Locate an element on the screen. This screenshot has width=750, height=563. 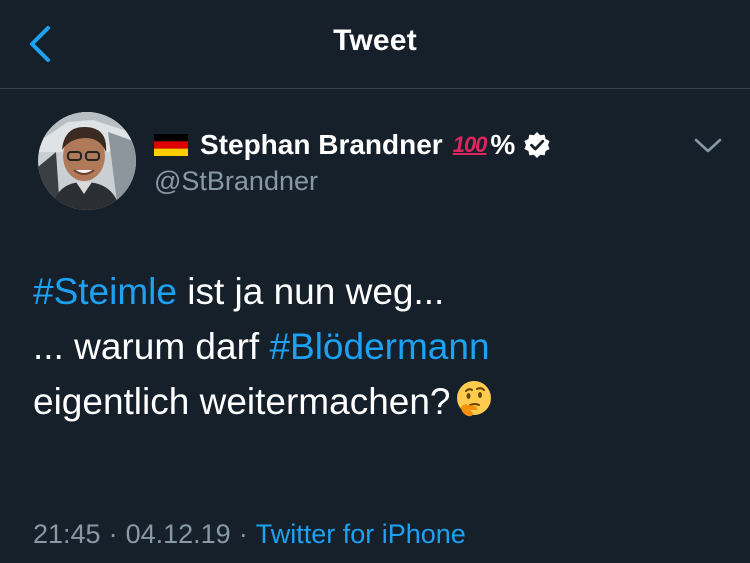
tweet-text-line: ... warum darf #Blödermann is located at coordinates (378, 346).